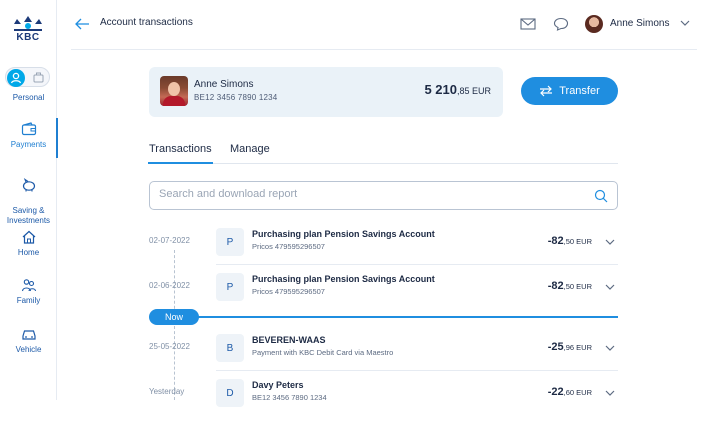 Image resolution: width=711 pixels, height=423 pixels. What do you see at coordinates (38, 77) in the screenshot?
I see `briefcase-icon` at bounding box center [38, 77].